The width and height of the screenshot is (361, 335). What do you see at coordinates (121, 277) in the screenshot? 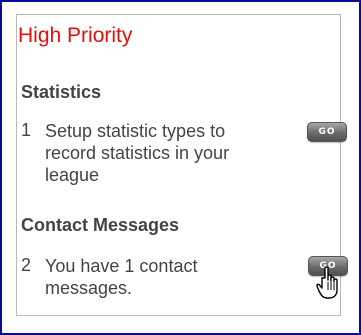
I see `item-text-contact-messages: You have 1 contact messages.` at bounding box center [121, 277].